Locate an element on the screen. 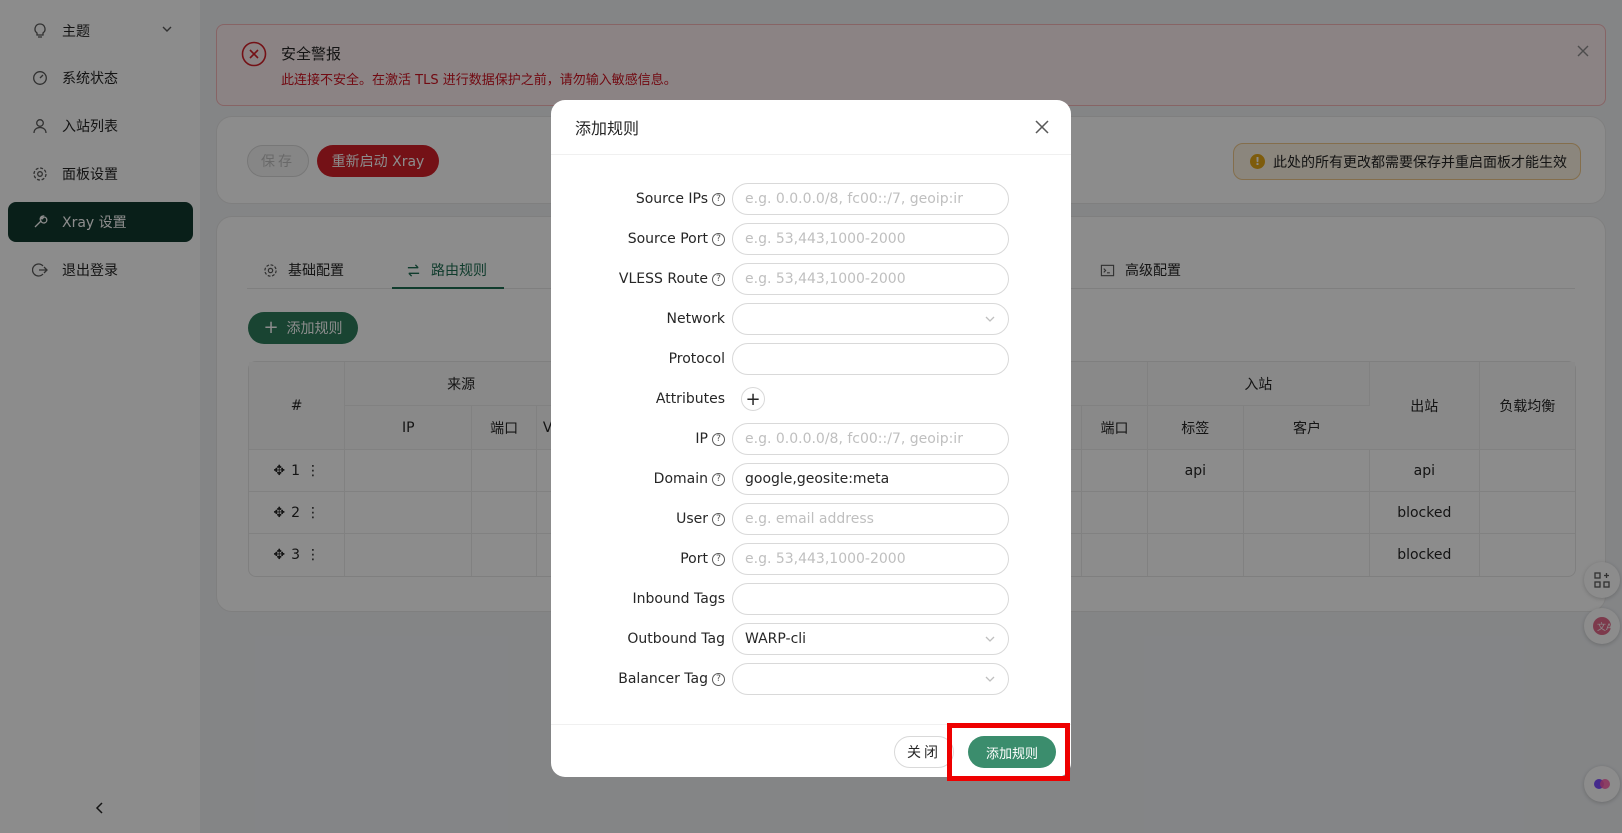 The width and height of the screenshot is (1622, 833). field-label: Inbound Tags is located at coordinates (678, 599).